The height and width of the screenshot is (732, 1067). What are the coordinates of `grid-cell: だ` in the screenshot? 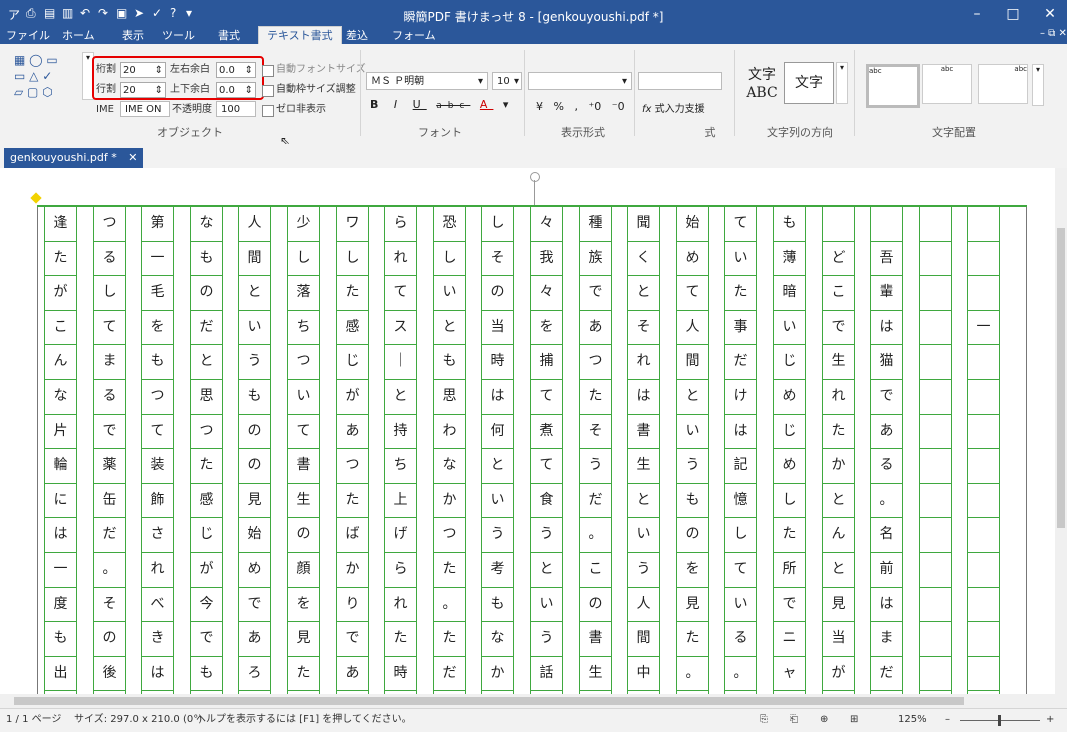 It's located at (740, 361).